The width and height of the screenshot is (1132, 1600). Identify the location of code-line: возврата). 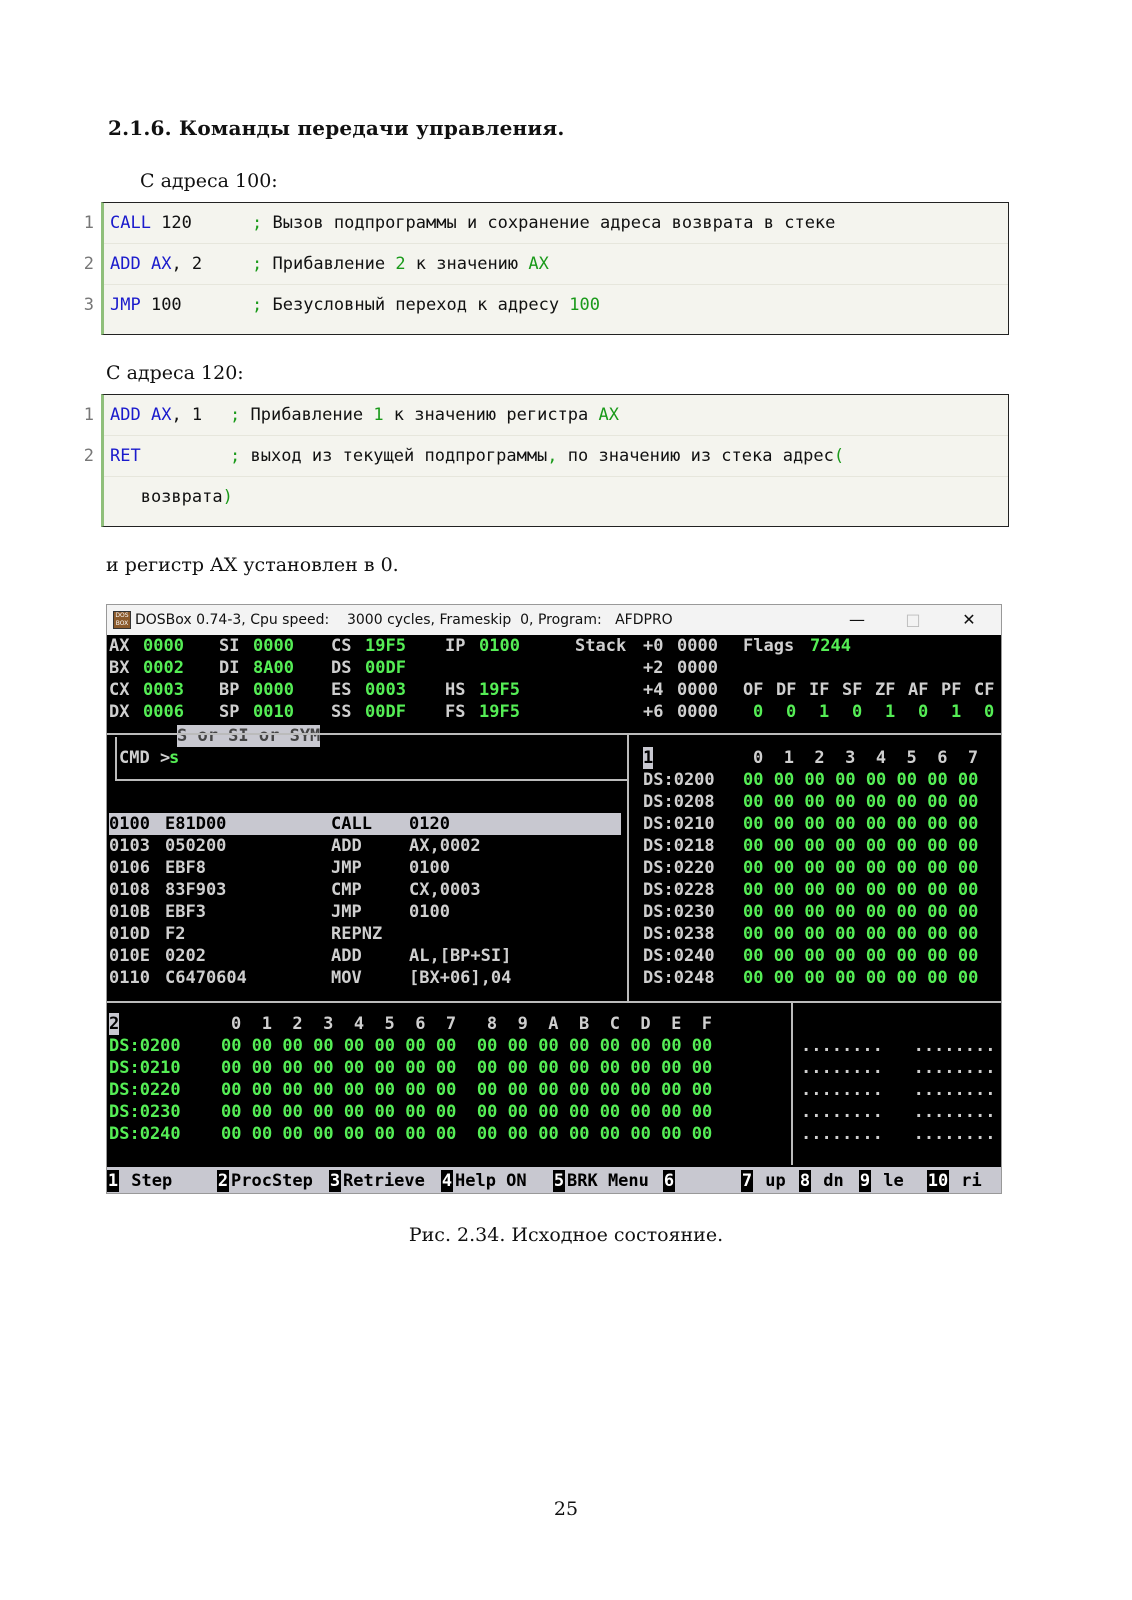
(556, 496).